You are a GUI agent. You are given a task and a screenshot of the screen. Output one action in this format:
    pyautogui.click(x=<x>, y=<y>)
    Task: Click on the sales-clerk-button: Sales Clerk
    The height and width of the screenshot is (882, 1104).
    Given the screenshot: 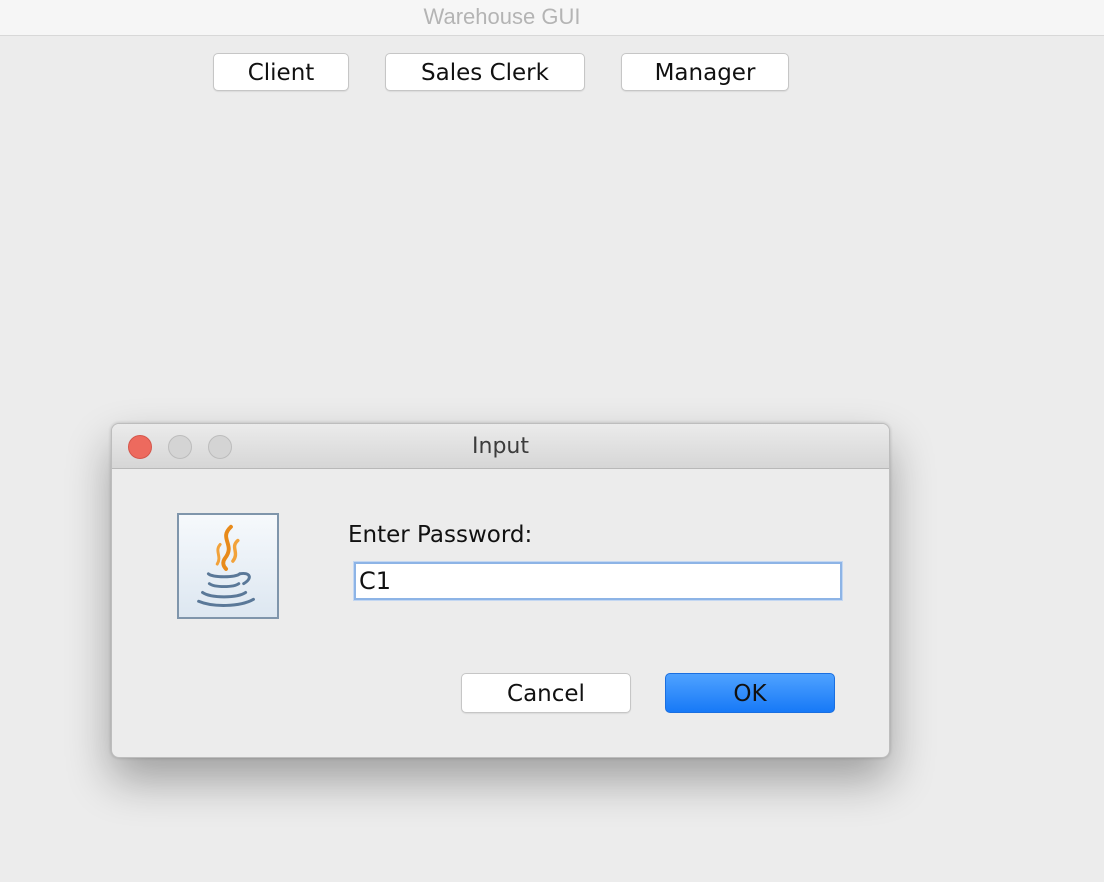 What is the action you would take?
    pyautogui.click(x=485, y=72)
    